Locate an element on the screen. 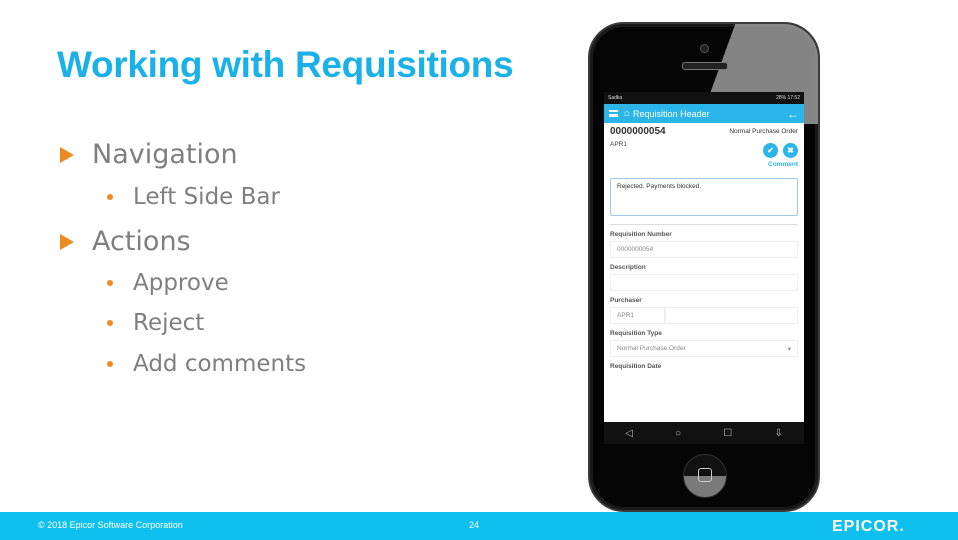  requisition-type-value: Normal Purchase Order is located at coordinates (651, 348).